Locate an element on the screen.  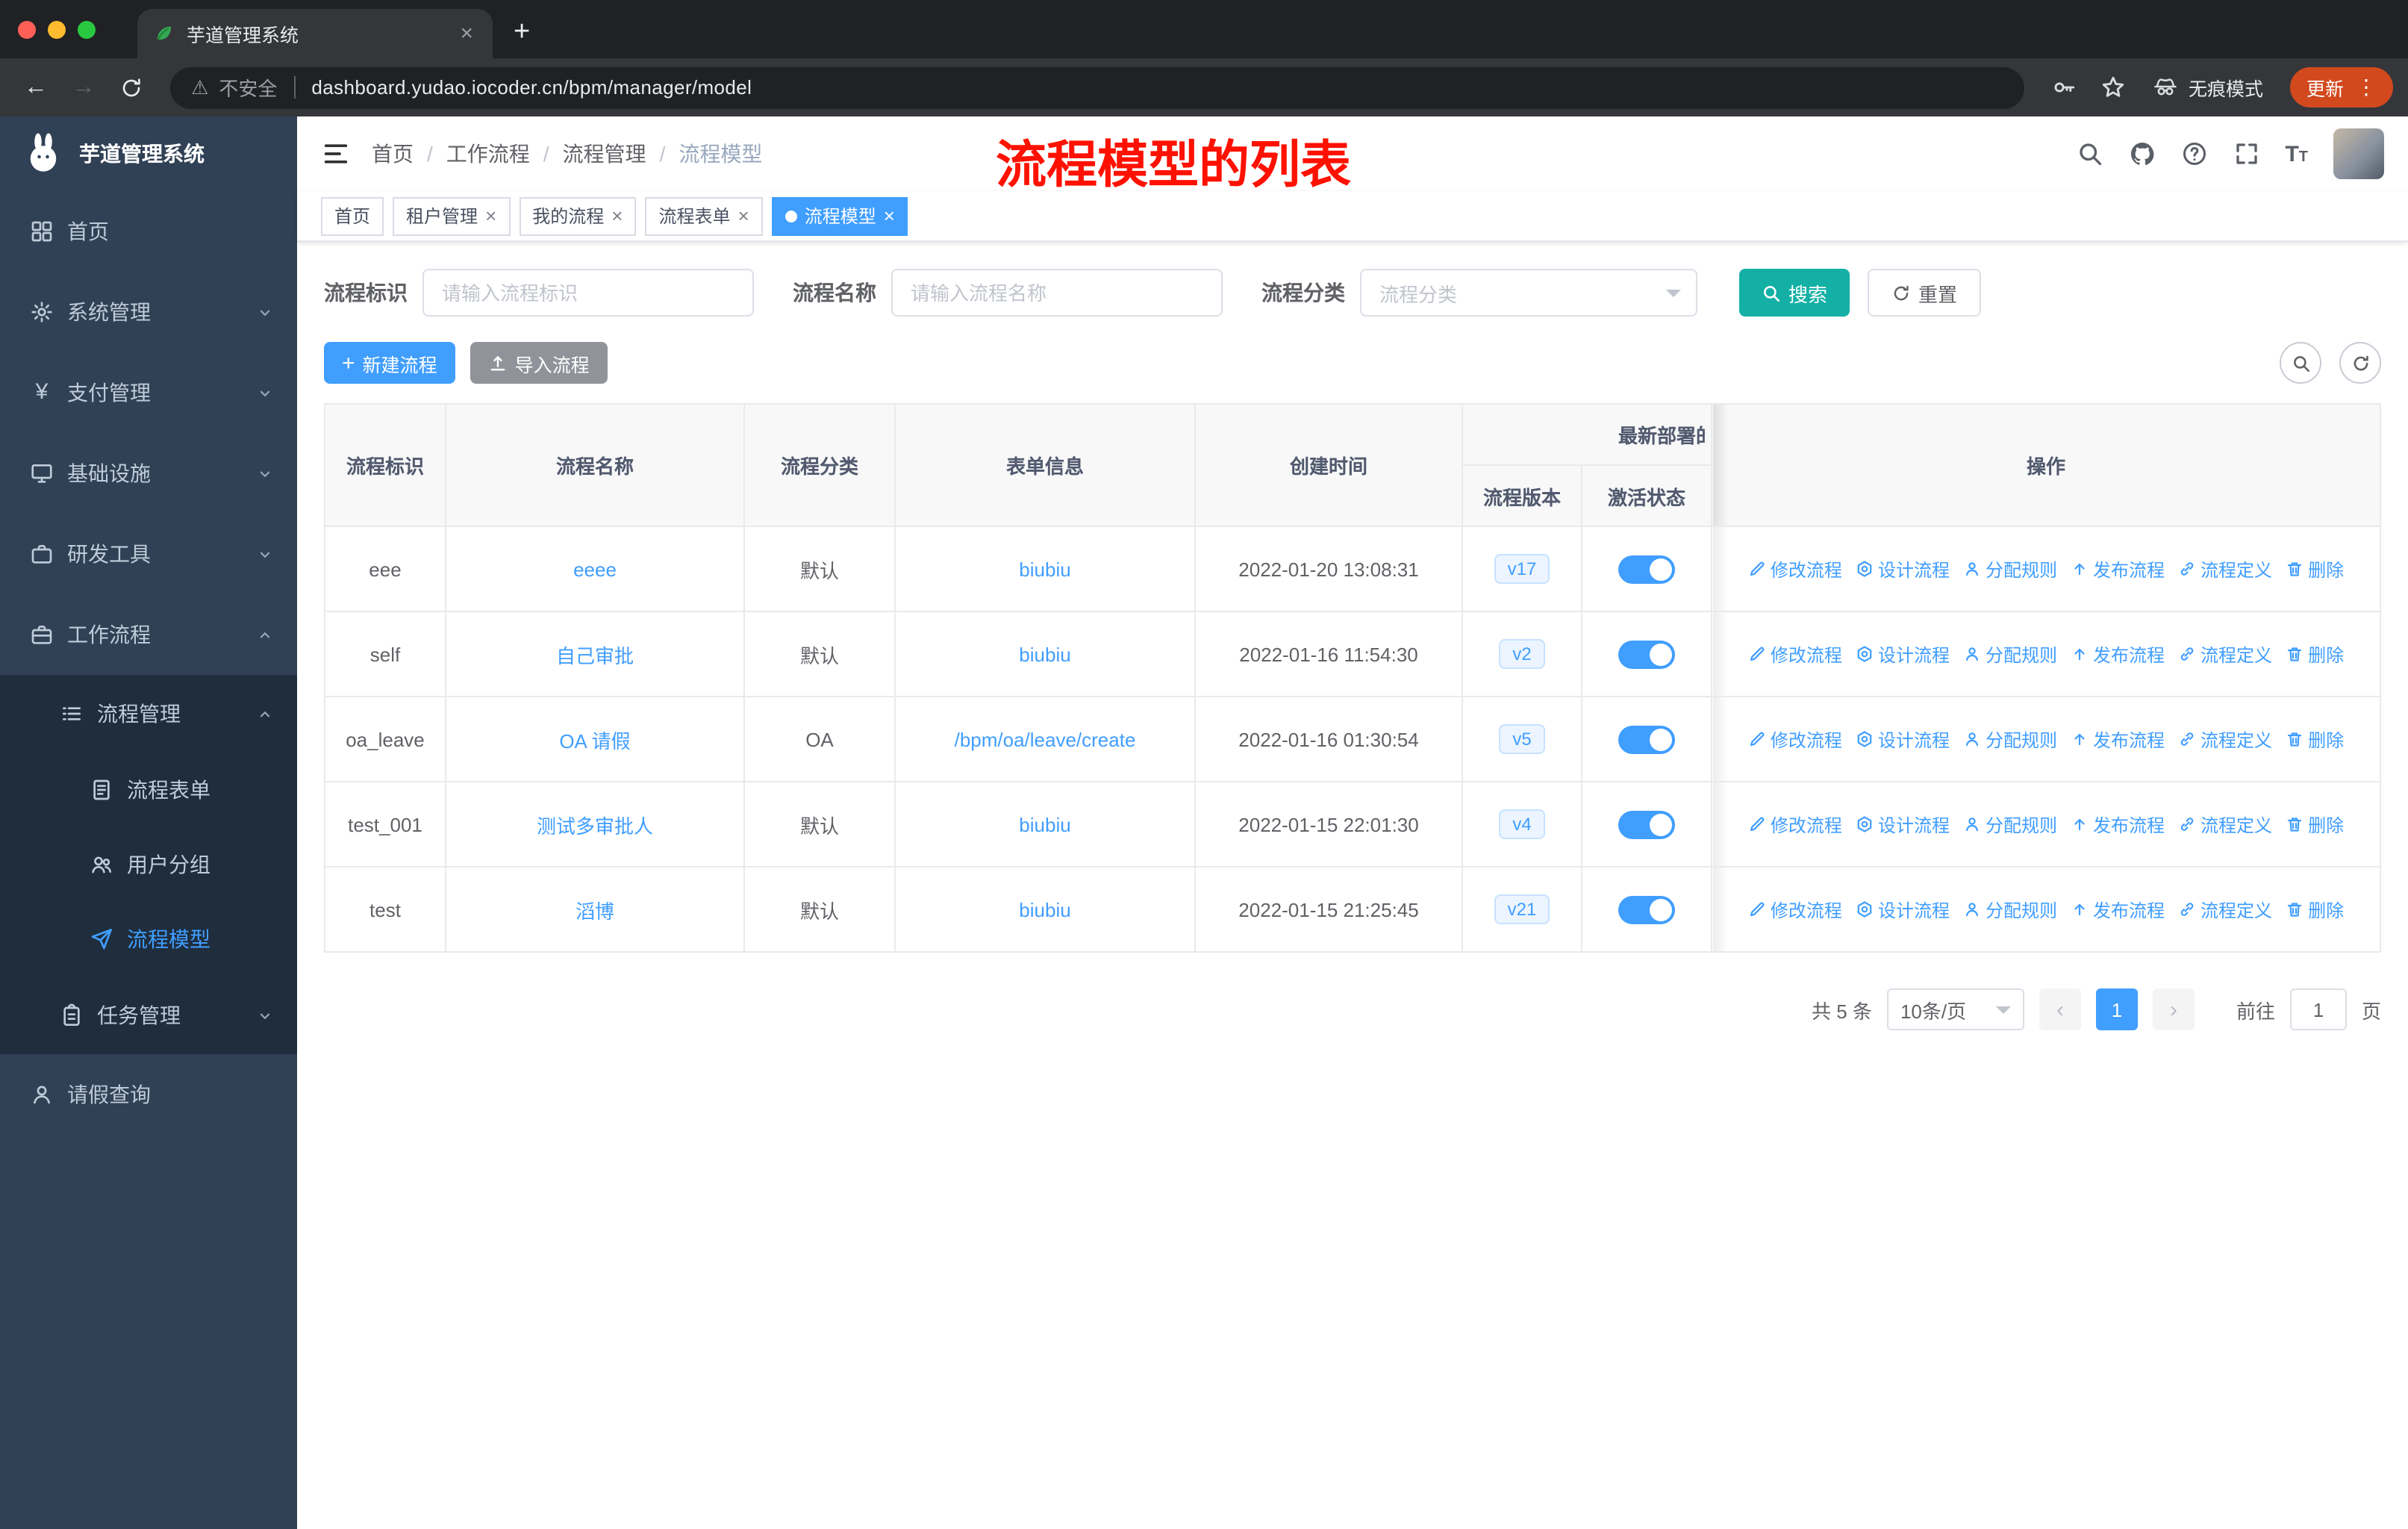
sidebar-item-home: 首页 is located at coordinates (148, 231).